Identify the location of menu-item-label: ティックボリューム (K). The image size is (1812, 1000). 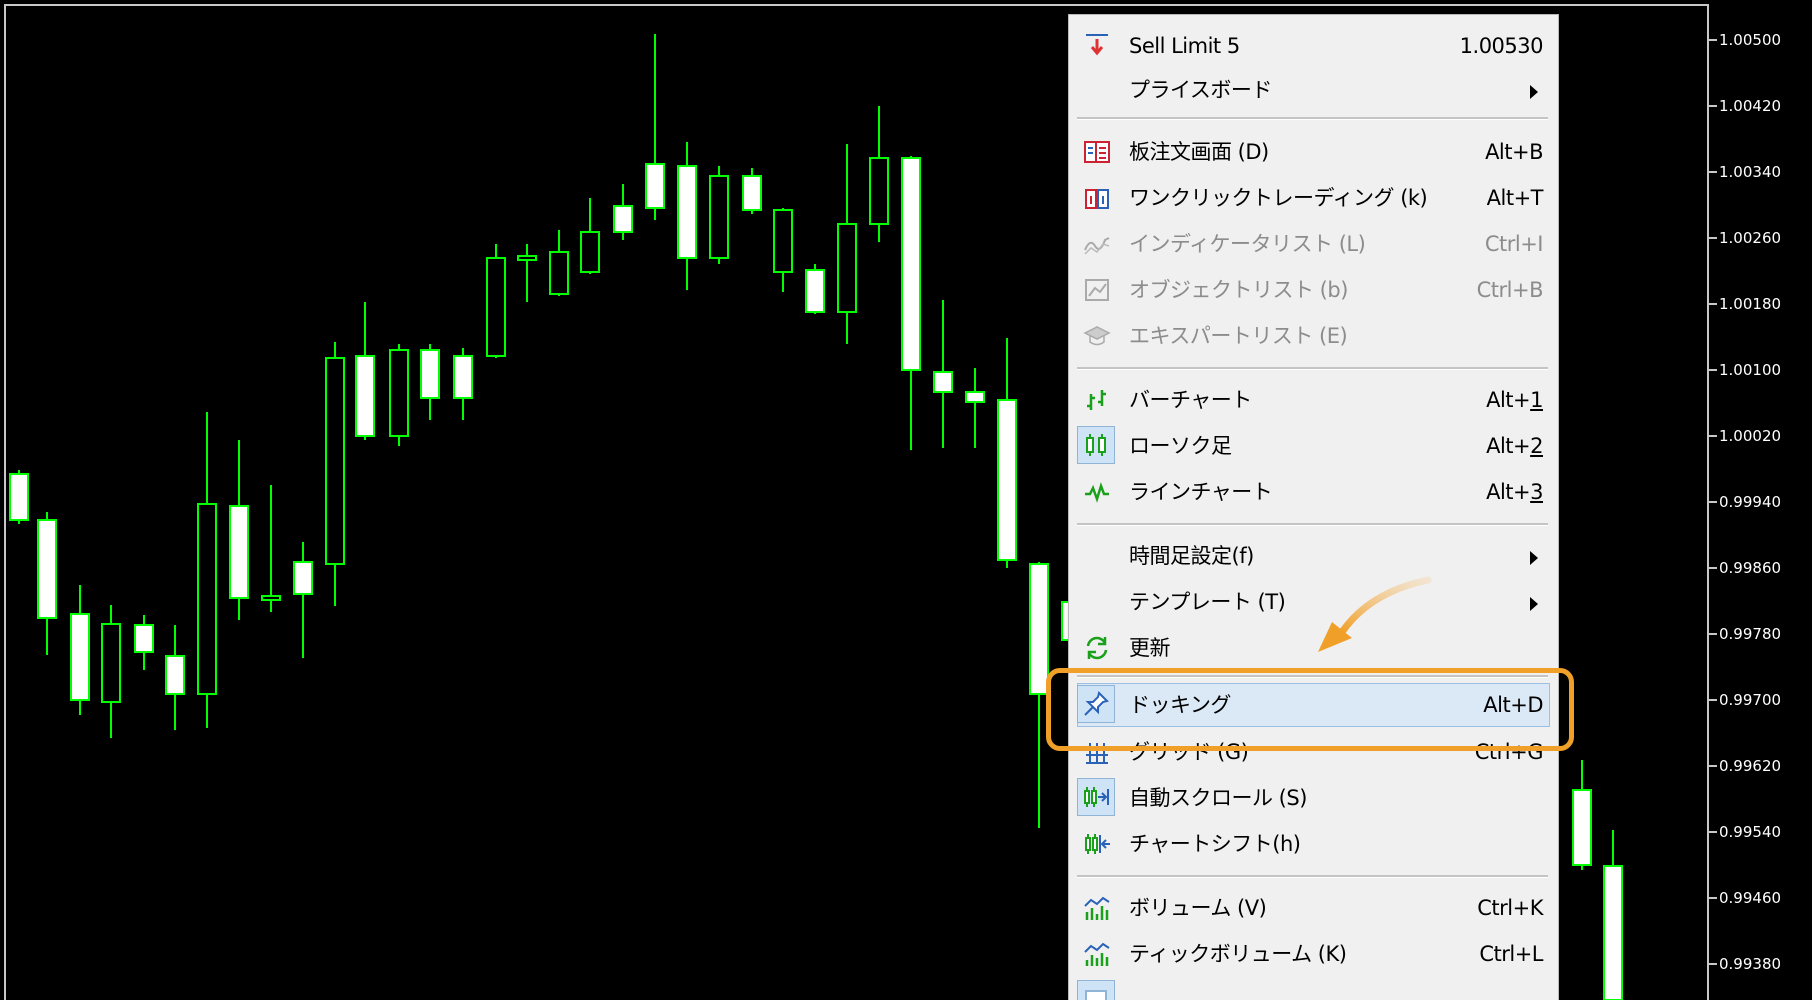
(1238, 954).